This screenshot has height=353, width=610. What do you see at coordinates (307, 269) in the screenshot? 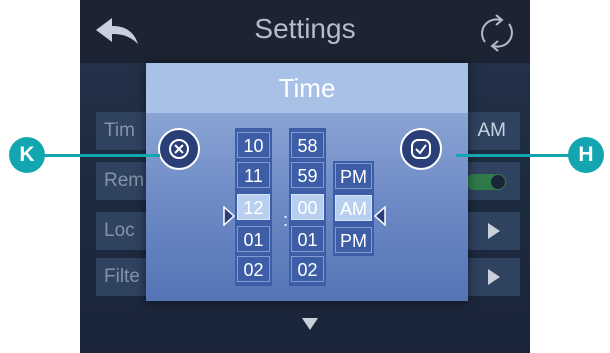
I see `minute-option: 02` at bounding box center [307, 269].